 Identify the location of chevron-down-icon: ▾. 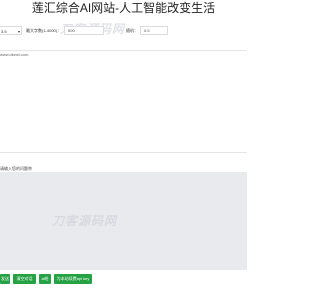
(18, 31).